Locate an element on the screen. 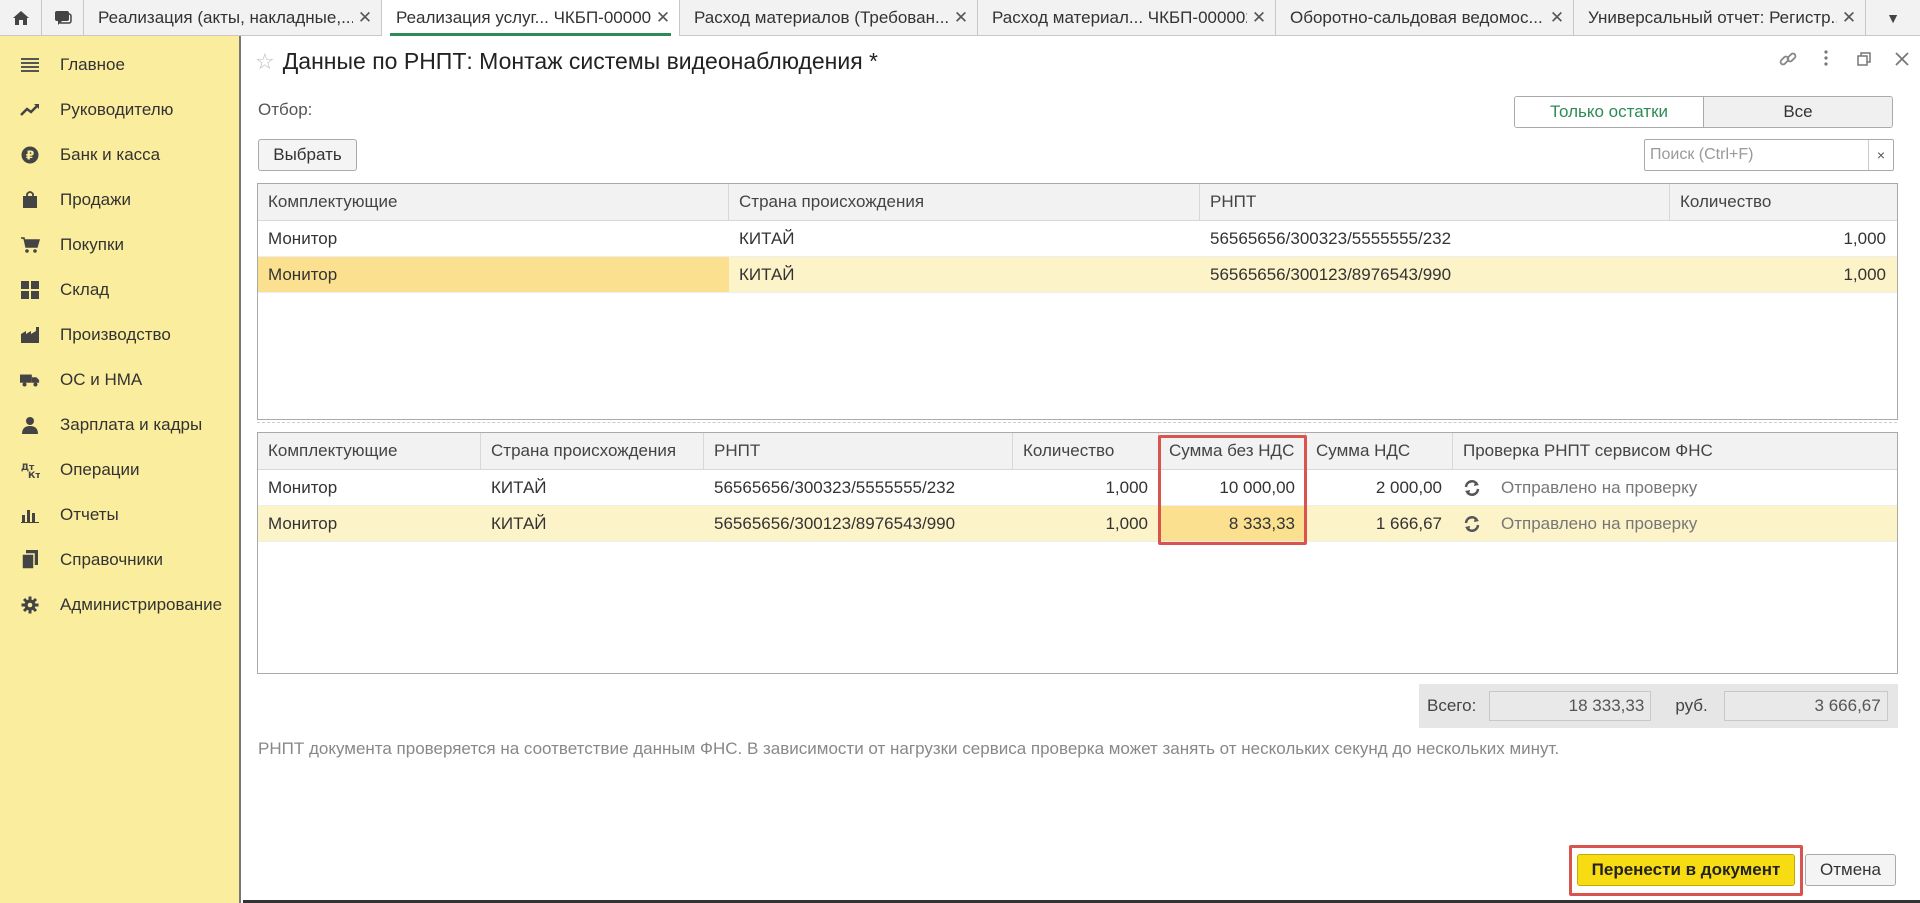 This screenshot has width=1920, height=903. tab-realization-acts: Реализация (акты, накладные,... ✕ is located at coordinates (233, 18).